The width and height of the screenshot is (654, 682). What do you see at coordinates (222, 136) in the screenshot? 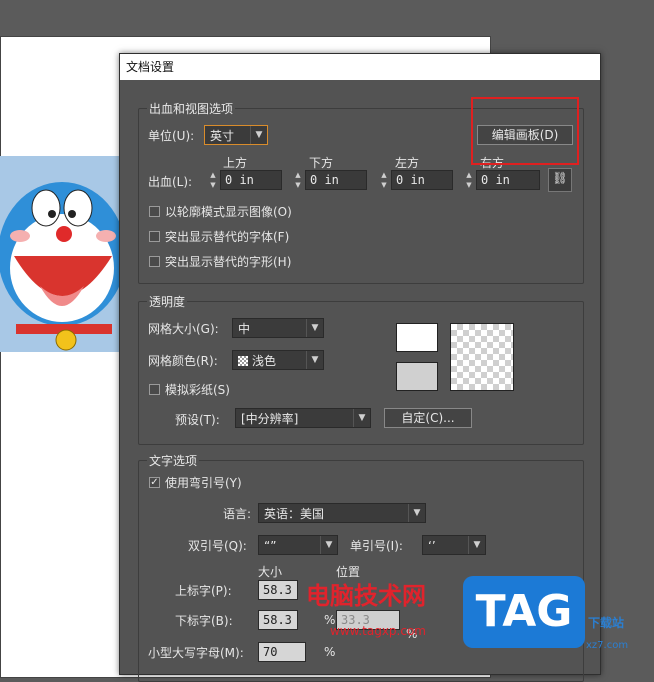
I see `units-value: 英寸` at bounding box center [222, 136].